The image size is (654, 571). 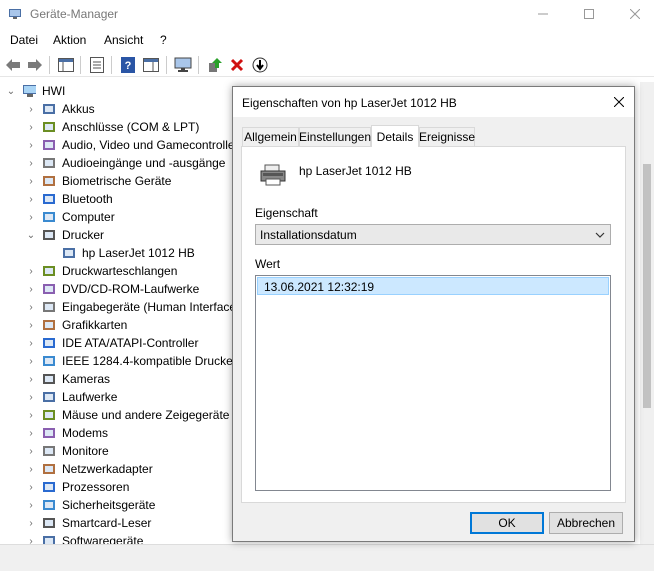 What do you see at coordinates (112, 343) in the screenshot?
I see `tree-category-item: › IDE ATA/ATAPI-Controller` at bounding box center [112, 343].